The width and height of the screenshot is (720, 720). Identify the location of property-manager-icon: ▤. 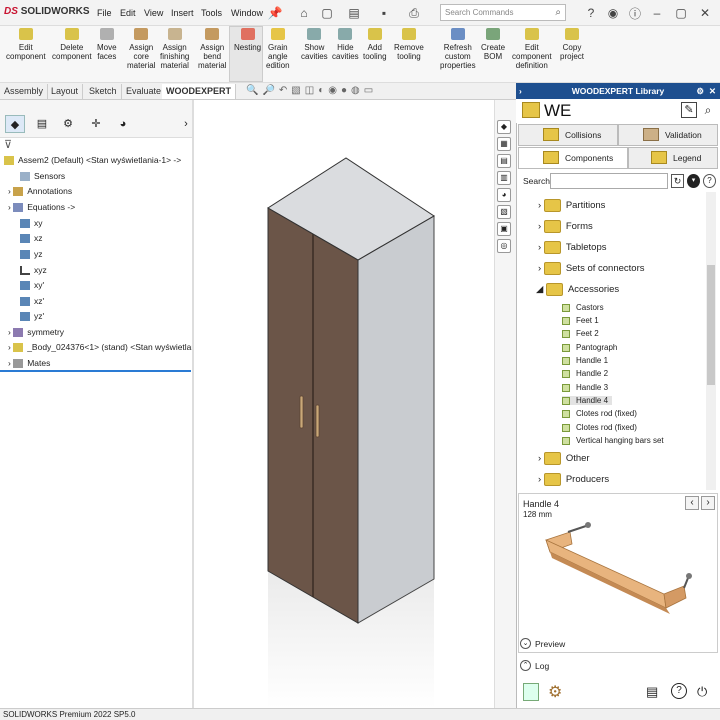
(42, 124).